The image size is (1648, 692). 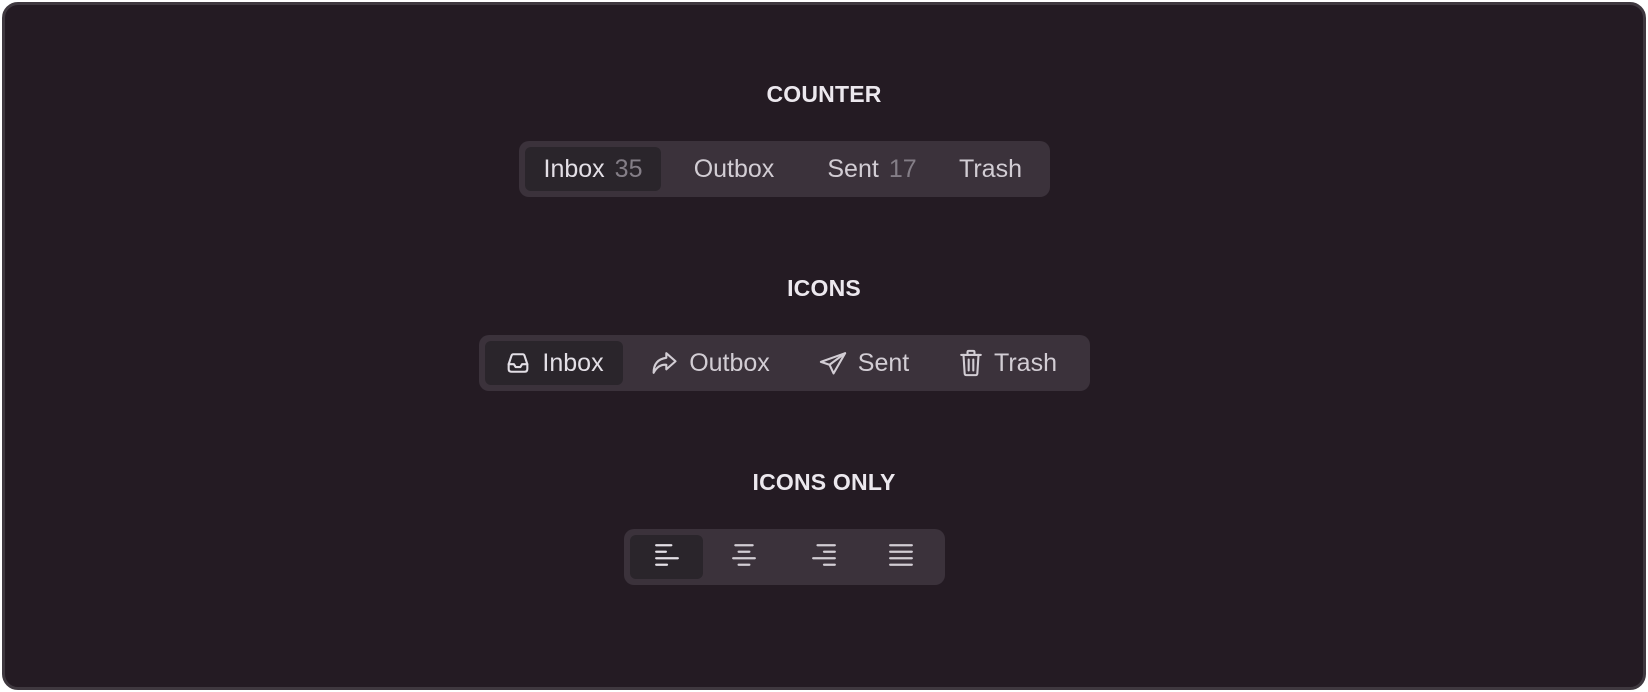 I want to click on align-left-icon, so click(x=667, y=557).